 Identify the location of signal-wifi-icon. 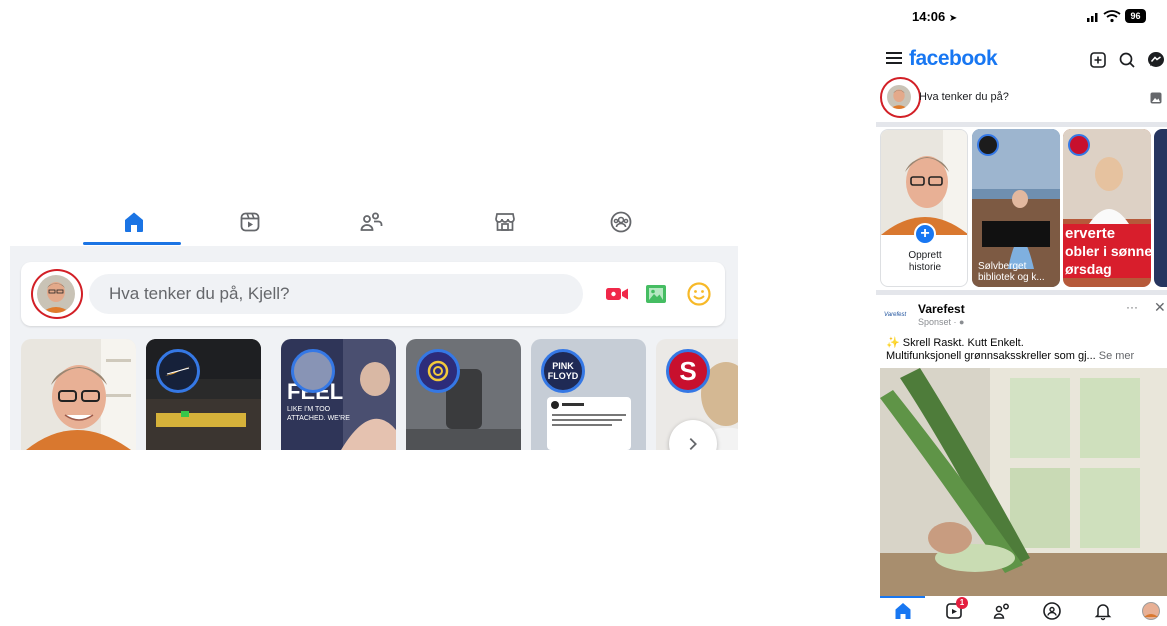
(1104, 16).